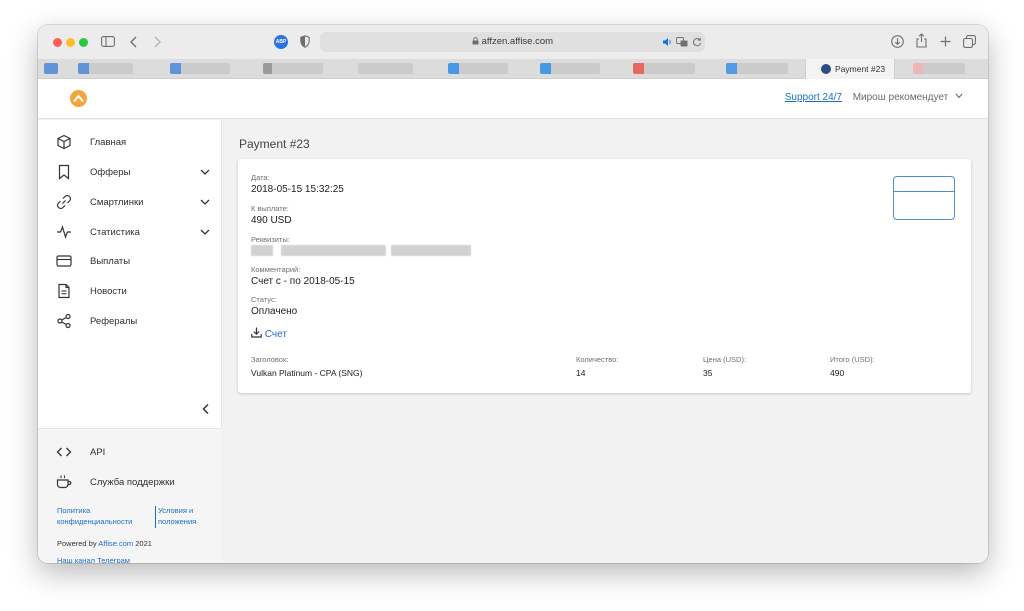 Image resolution: width=1024 pixels, height=611 pixels. I want to click on user-menu: Мирош рекомендует, so click(908, 97).